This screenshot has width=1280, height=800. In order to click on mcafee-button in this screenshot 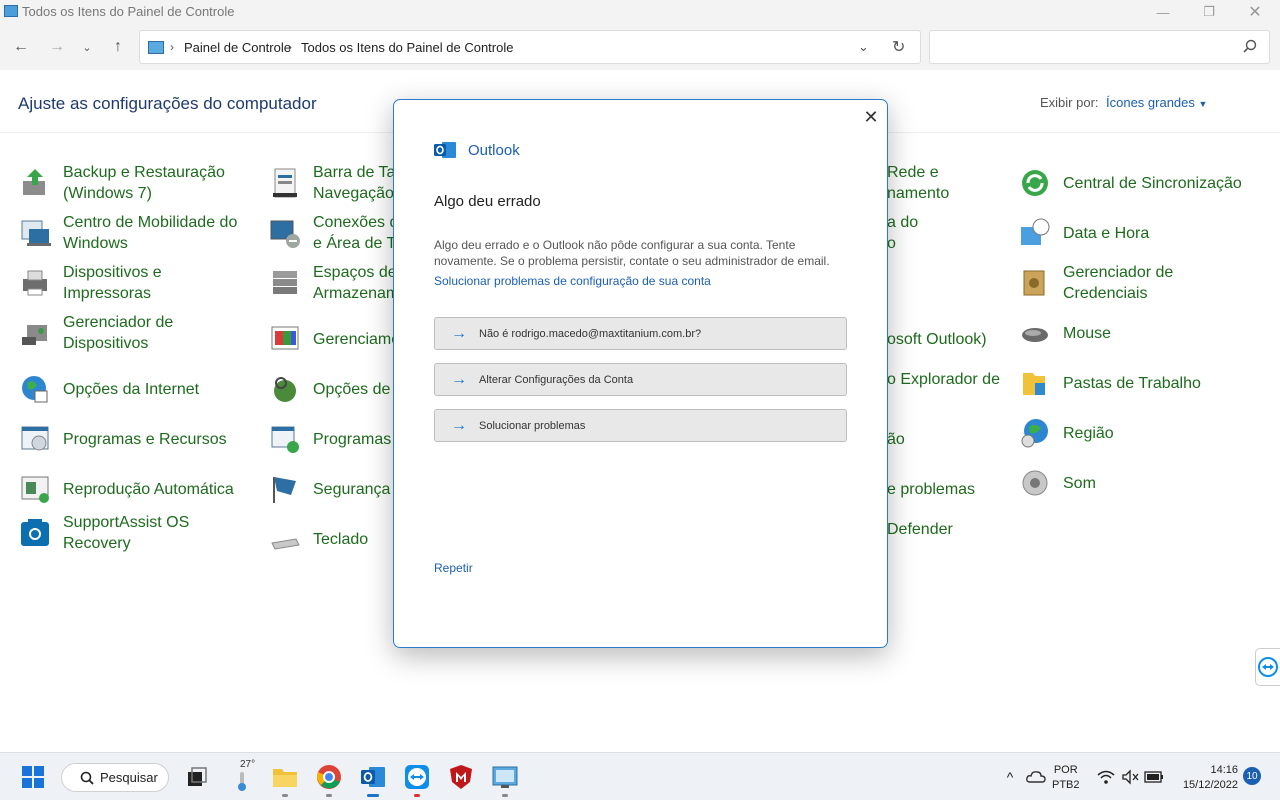, I will do `click(461, 777)`.